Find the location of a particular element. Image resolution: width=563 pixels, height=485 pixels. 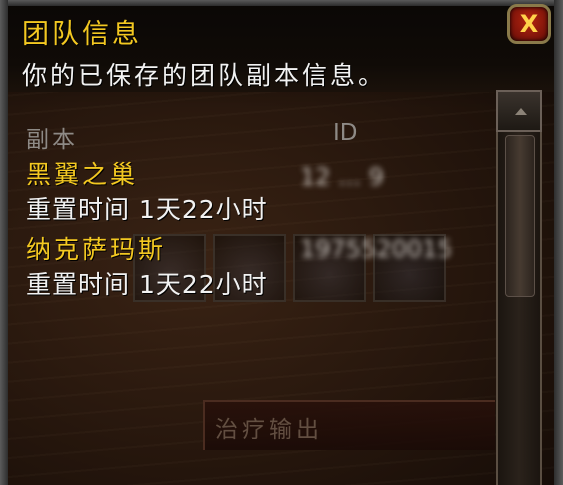

window-left-border is located at coordinates (4, 242).